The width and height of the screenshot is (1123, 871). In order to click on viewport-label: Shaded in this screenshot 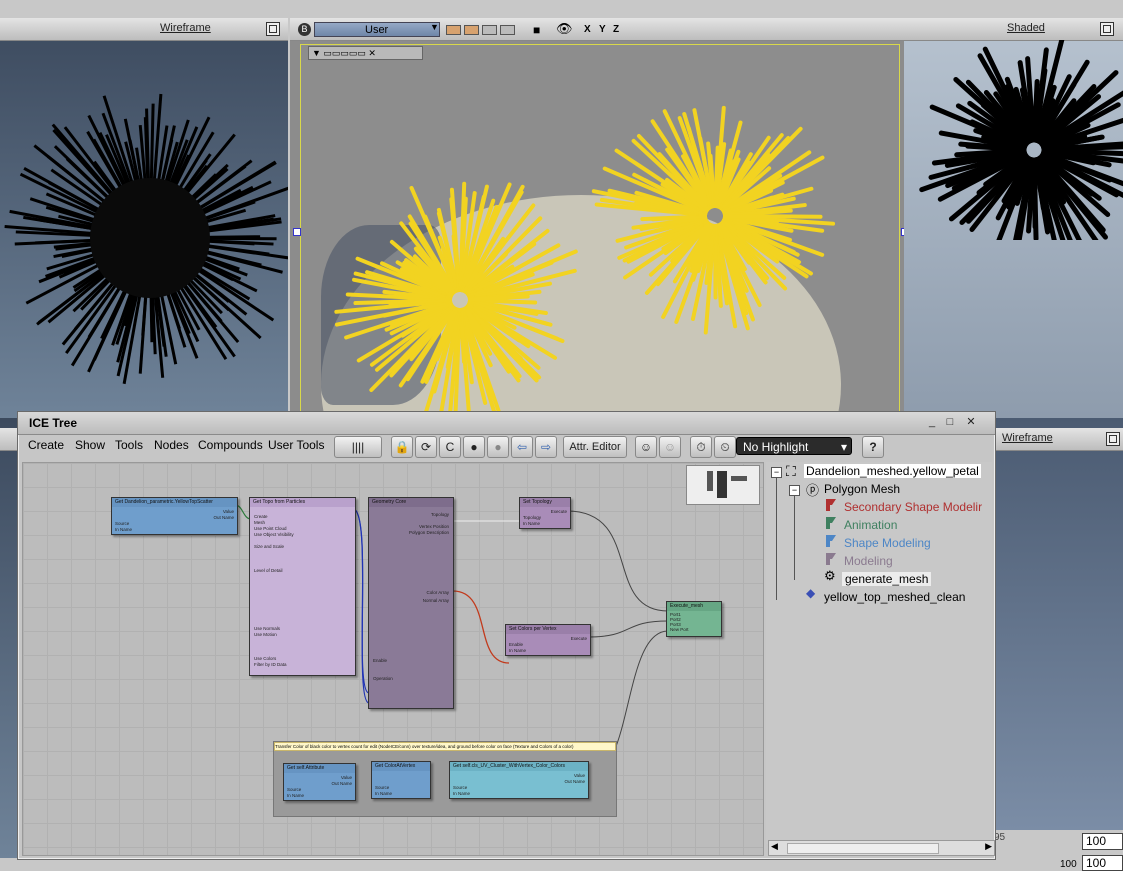, I will do `click(1026, 28)`.